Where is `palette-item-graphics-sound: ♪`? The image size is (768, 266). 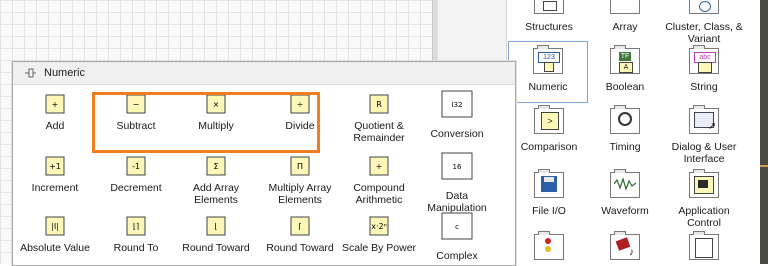
palette-item-graphics-sound: ♪ is located at coordinates (625, 247).